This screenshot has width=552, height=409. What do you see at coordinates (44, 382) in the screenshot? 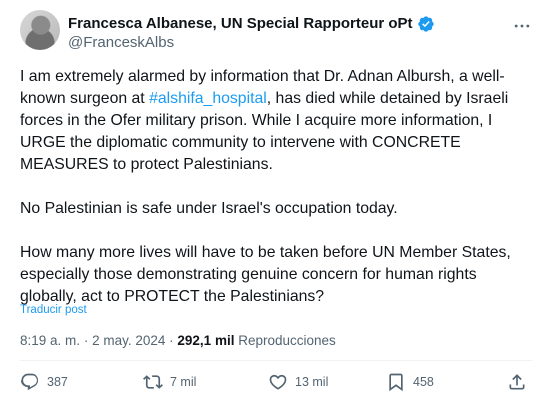
I see `reply-button: 387` at bounding box center [44, 382].